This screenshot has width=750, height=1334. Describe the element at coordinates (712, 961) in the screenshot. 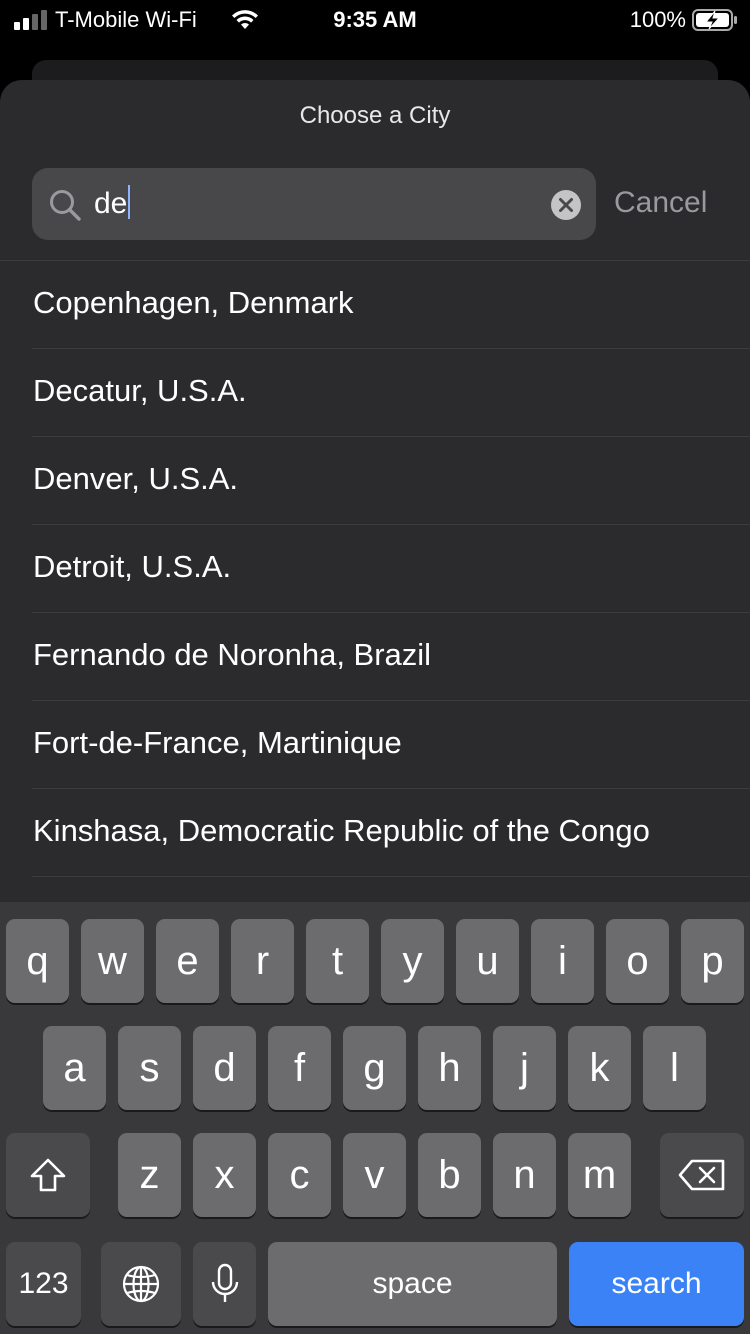

I see `key-p: p` at that location.